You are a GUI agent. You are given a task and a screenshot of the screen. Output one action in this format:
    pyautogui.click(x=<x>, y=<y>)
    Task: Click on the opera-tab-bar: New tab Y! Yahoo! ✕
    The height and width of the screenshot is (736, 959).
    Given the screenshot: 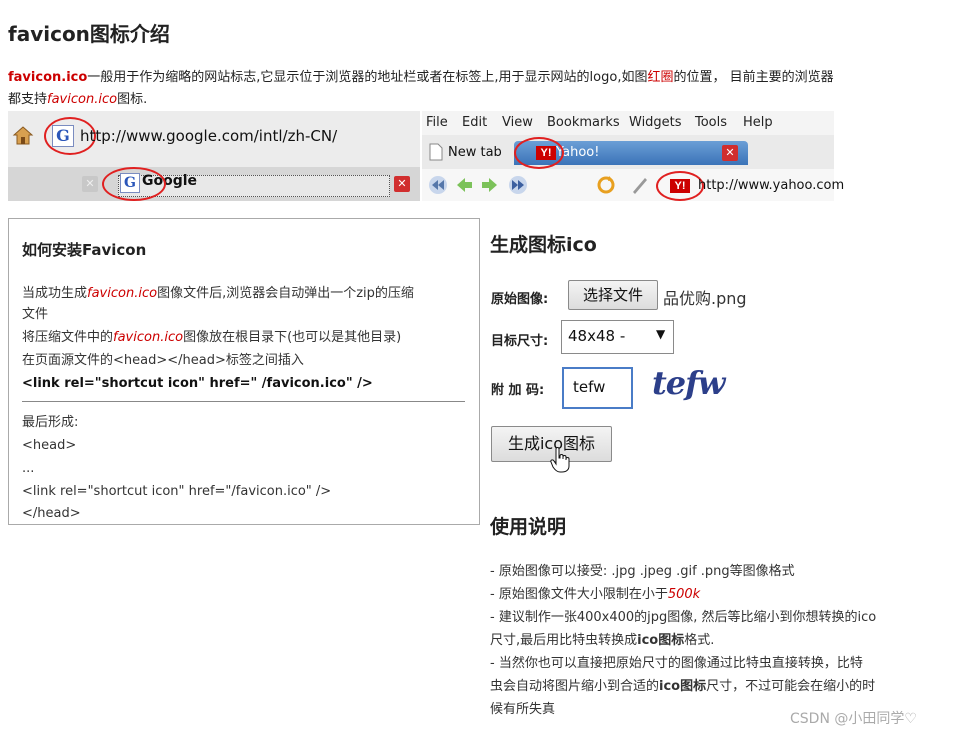 What is the action you would take?
    pyautogui.click(x=628, y=152)
    